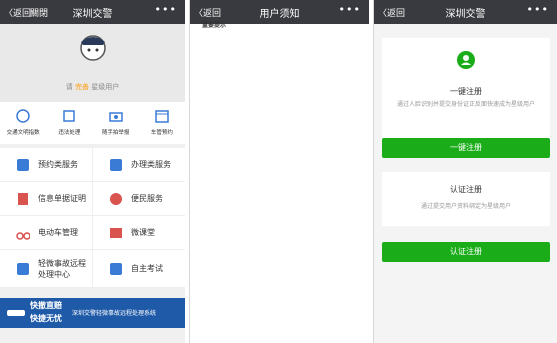 The width and height of the screenshot is (557, 343). I want to click on accident-icon, so click(23, 268).